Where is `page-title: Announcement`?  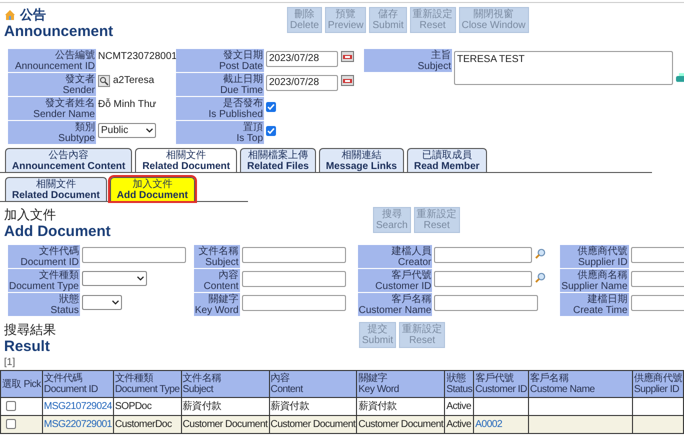 page-title: Announcement is located at coordinates (59, 32).